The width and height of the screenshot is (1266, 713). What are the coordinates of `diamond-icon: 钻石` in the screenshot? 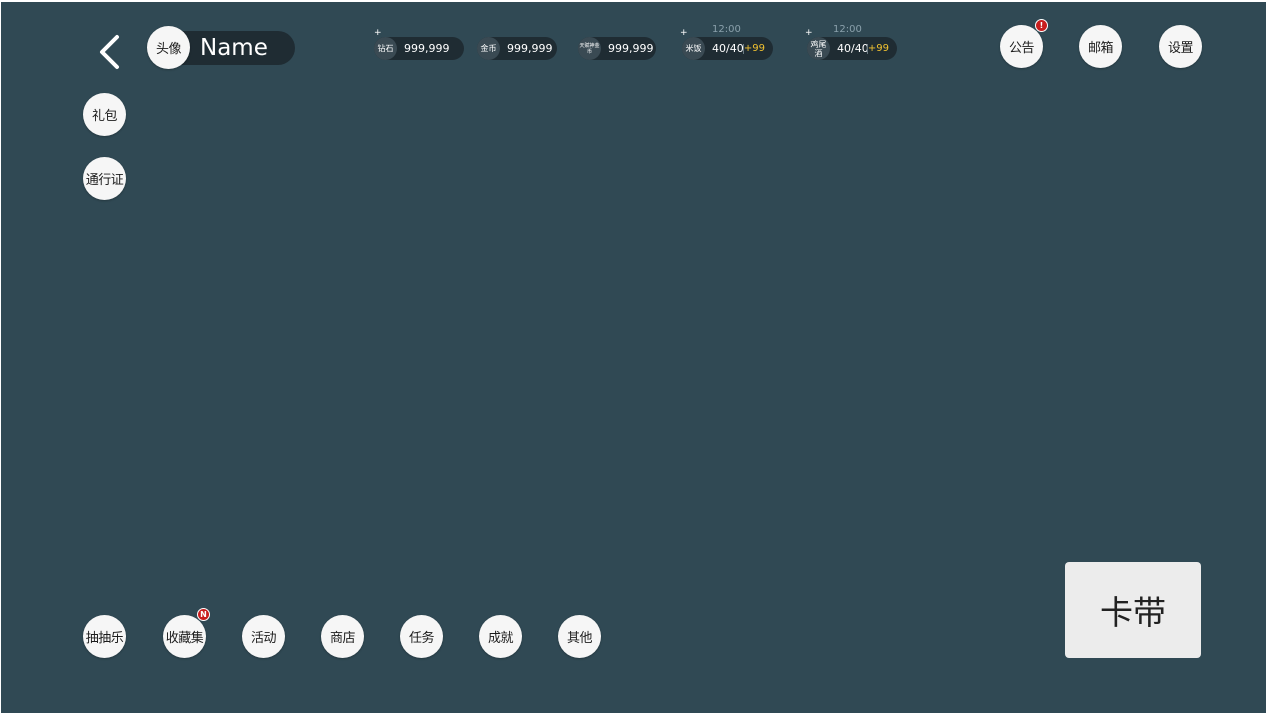 It's located at (385, 48).